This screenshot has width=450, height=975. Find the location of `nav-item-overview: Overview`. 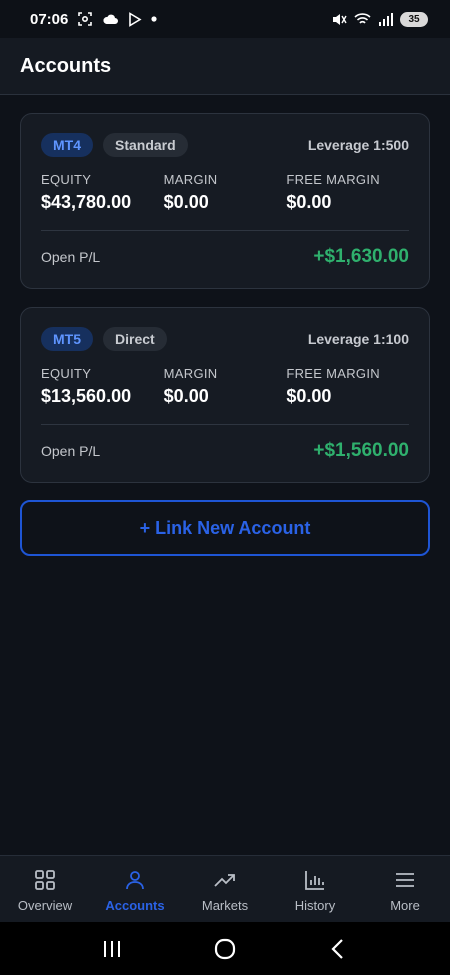

nav-item-overview: Overview is located at coordinates (45, 889).